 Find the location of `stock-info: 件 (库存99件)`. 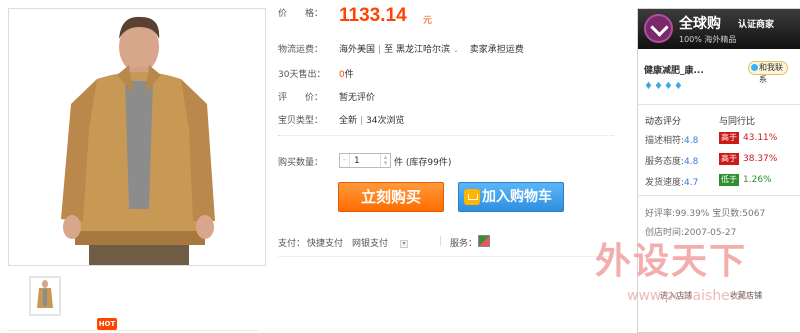

stock-info: 件 (库存99件) is located at coordinates (422, 161).